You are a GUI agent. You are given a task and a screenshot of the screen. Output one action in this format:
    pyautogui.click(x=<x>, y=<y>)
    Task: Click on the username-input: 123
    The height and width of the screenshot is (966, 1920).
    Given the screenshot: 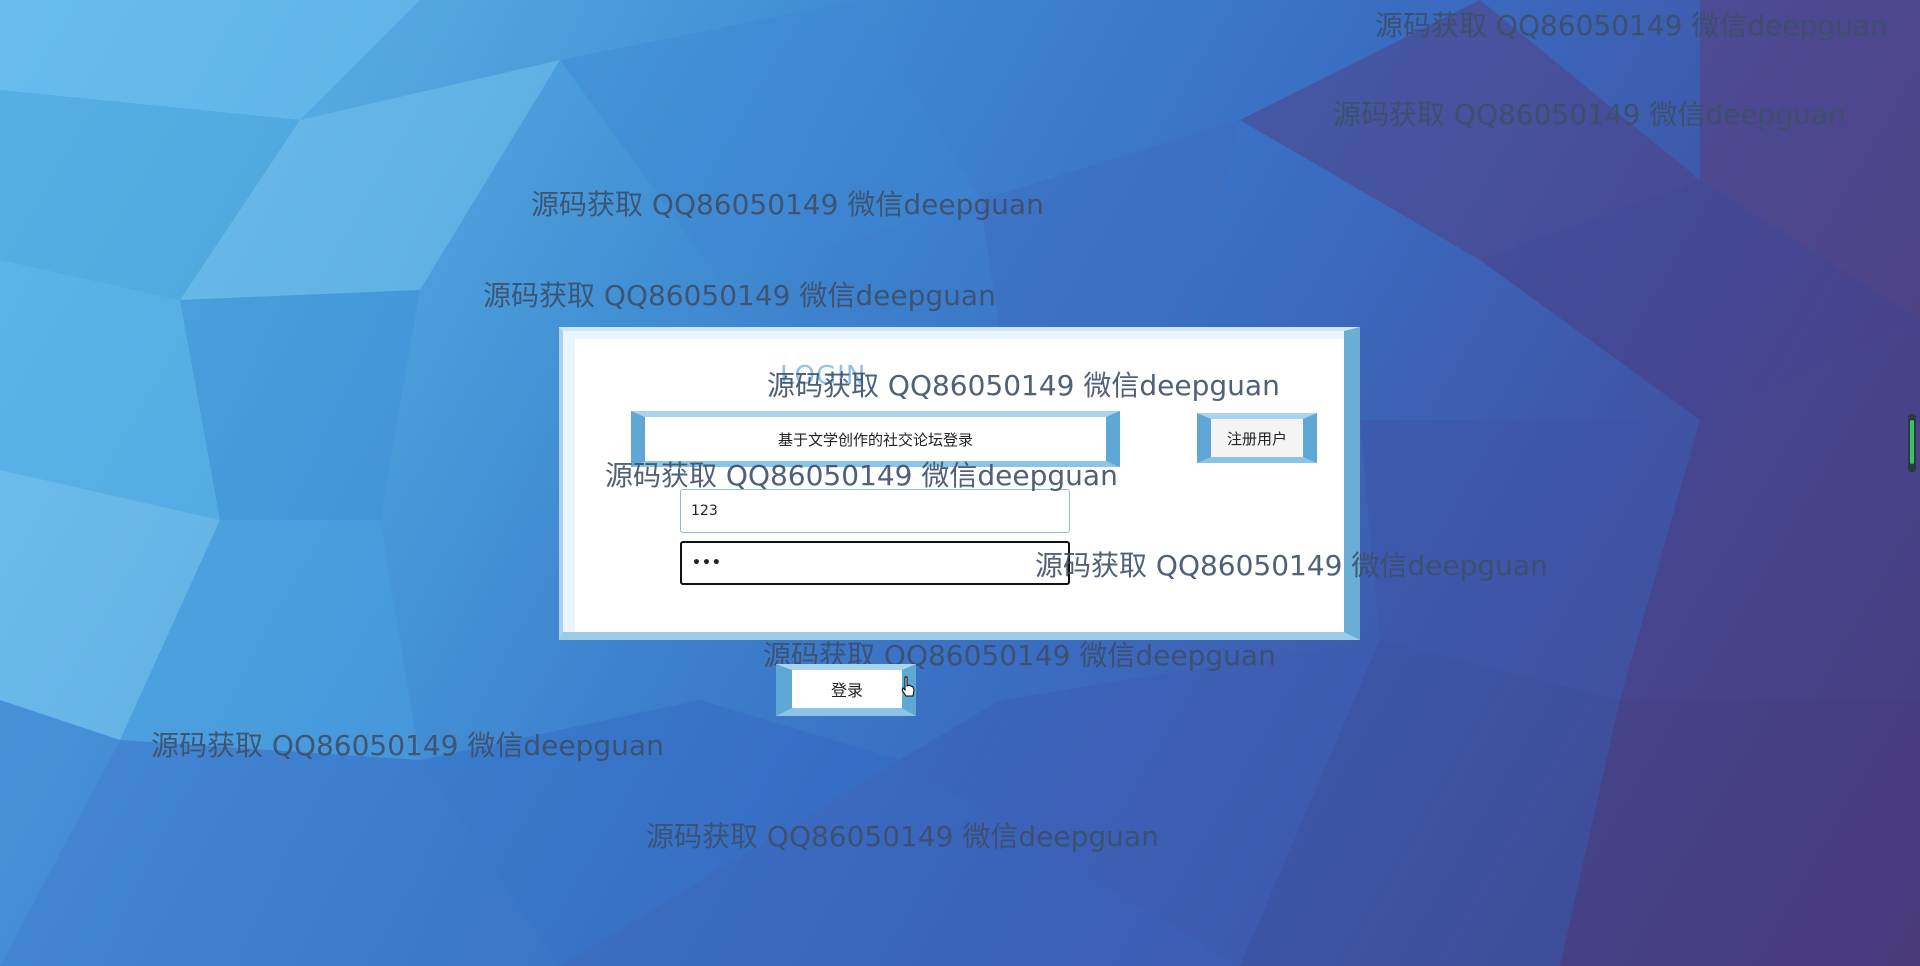 What is the action you would take?
    pyautogui.click(x=875, y=511)
    